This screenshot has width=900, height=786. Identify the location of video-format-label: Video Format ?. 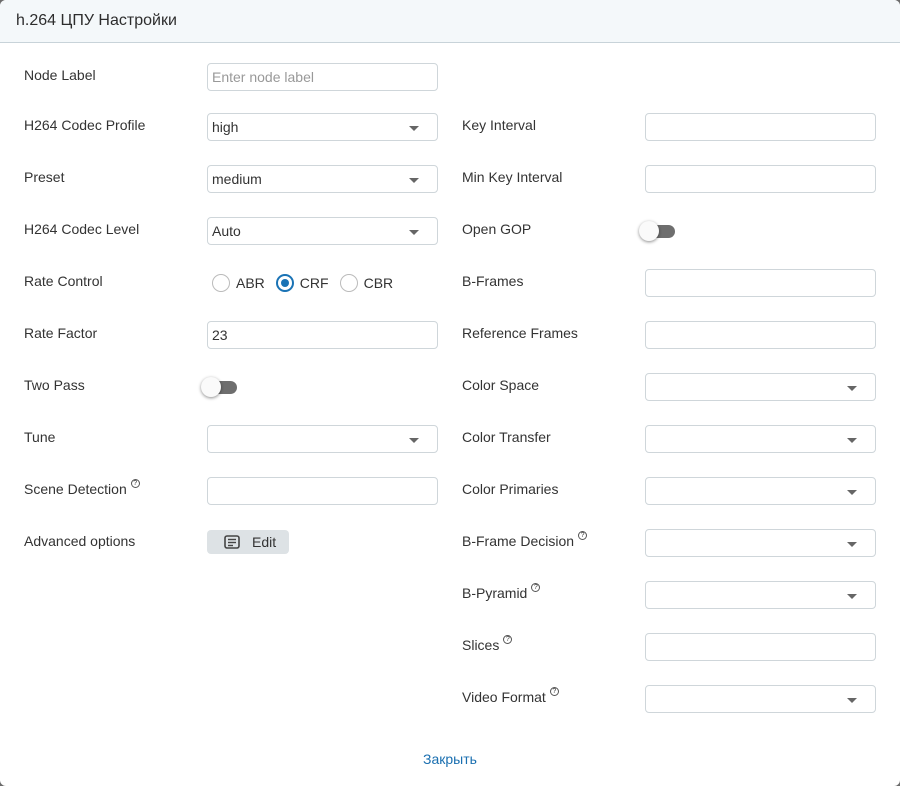
(510, 696).